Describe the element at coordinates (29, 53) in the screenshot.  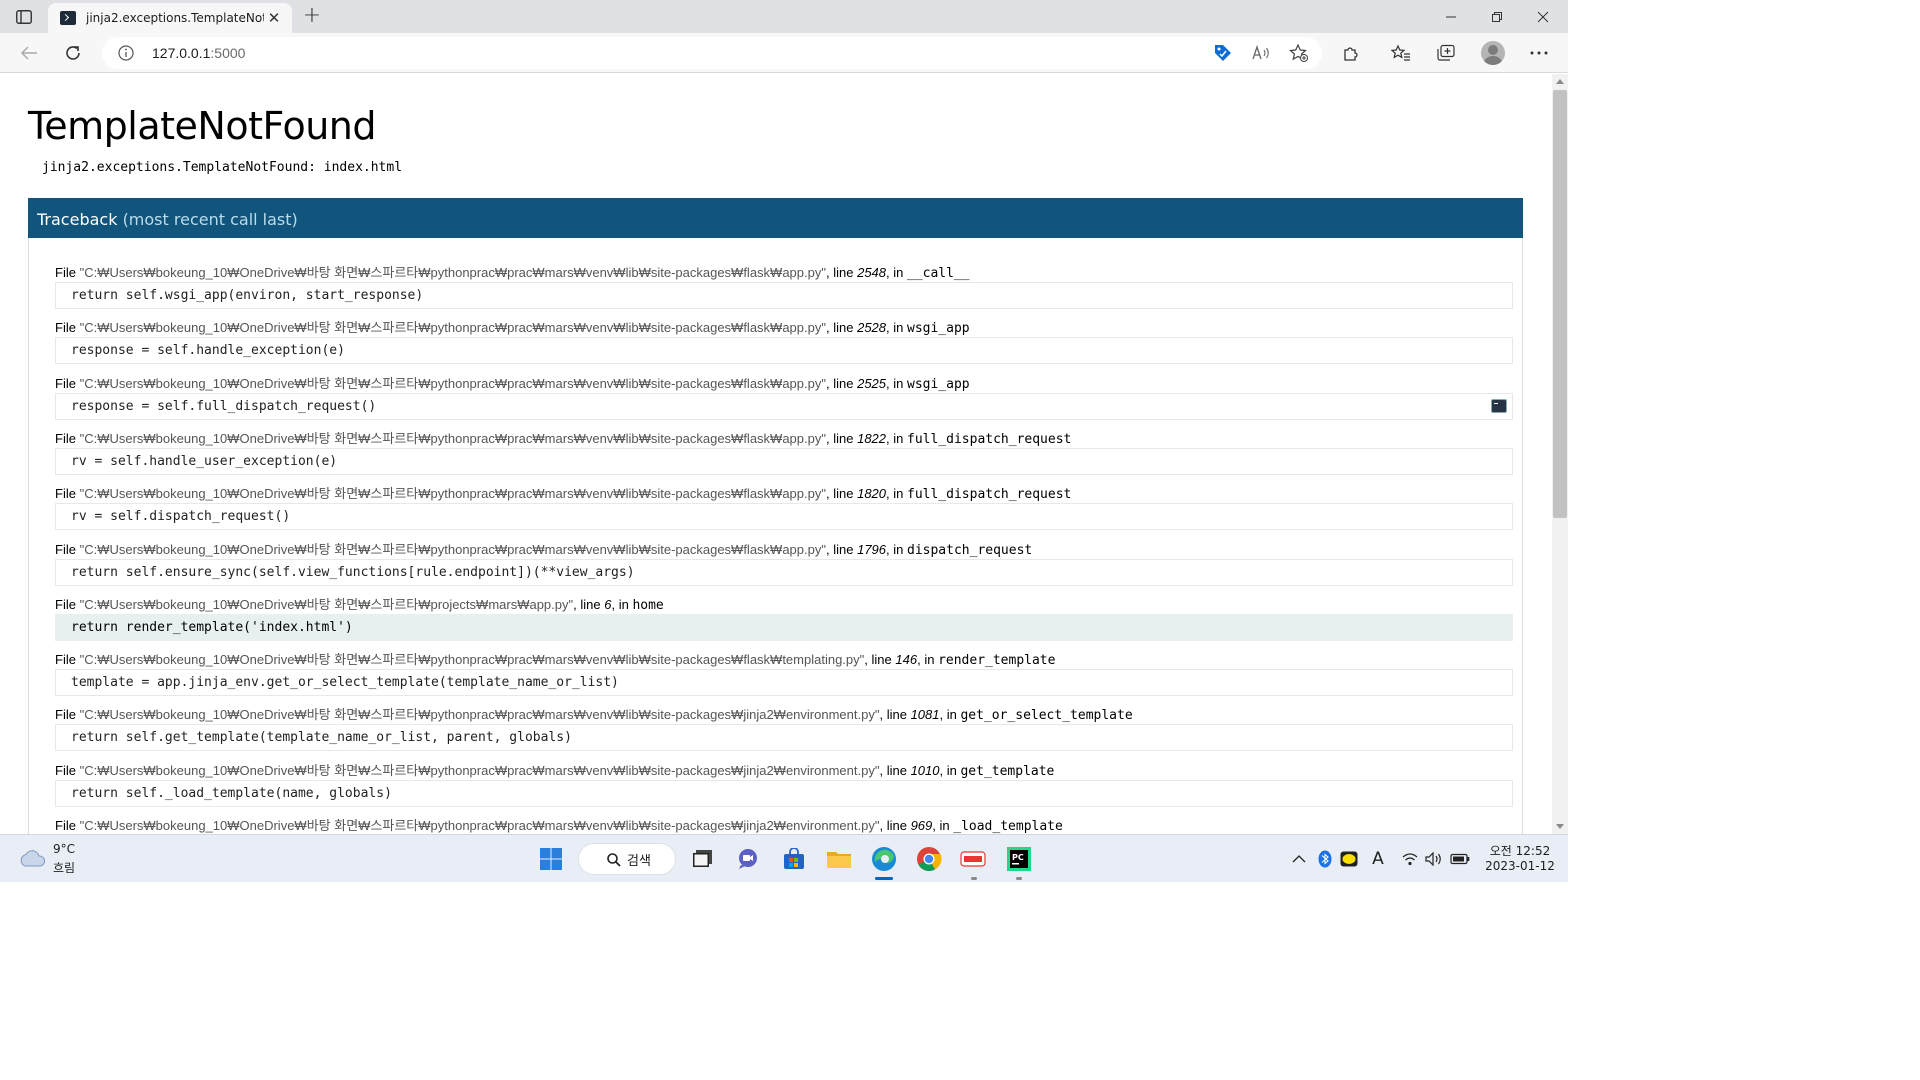
I see `back-arrow-icon` at that location.